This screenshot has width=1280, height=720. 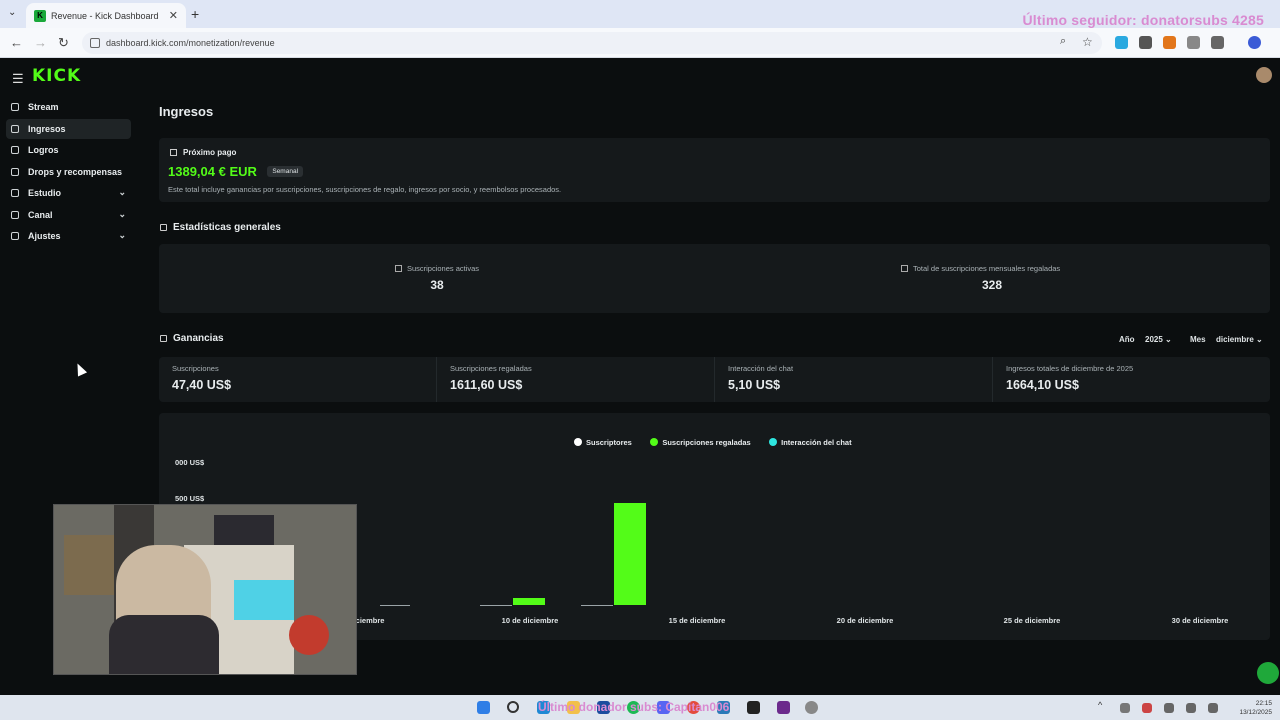 What do you see at coordinates (1217, 42) in the screenshot?
I see `extensions-puzzle-icon` at bounding box center [1217, 42].